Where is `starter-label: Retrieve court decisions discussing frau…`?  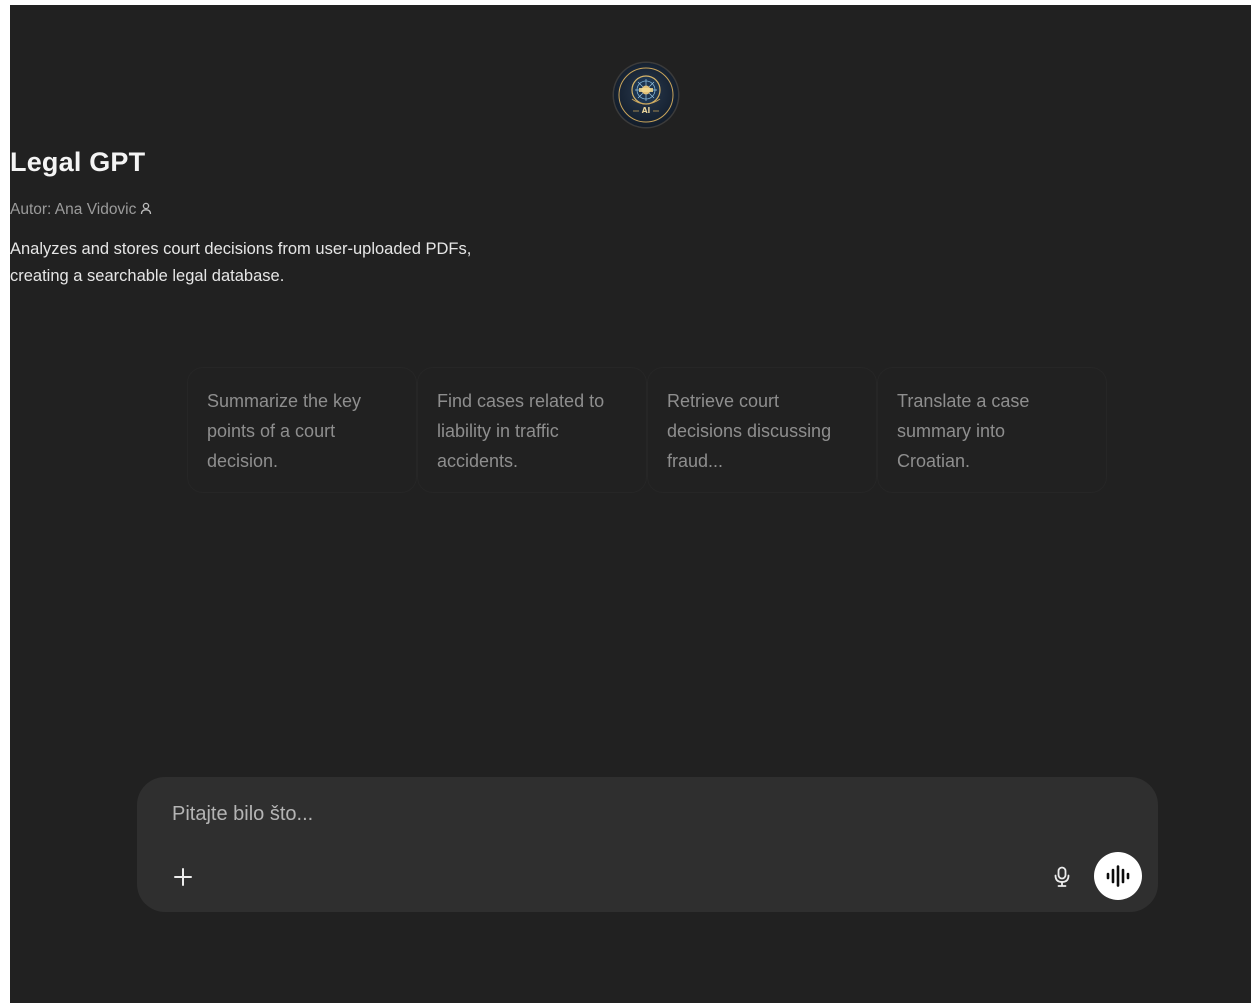
starter-label: Retrieve court decisions discussing frau… is located at coordinates (749, 431).